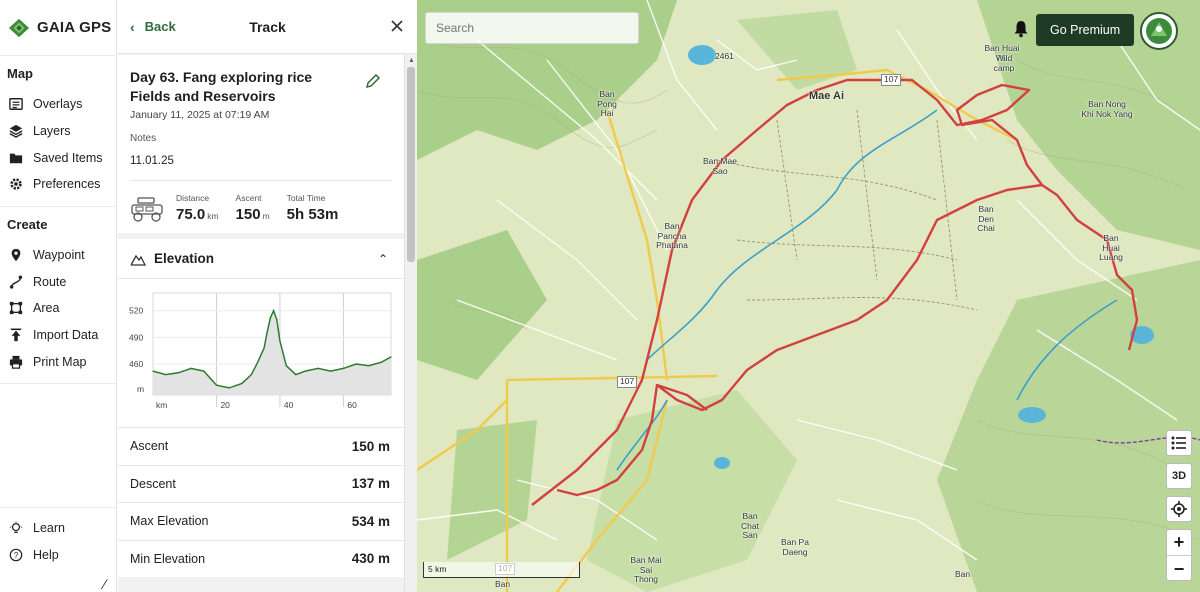 The image size is (1200, 592). I want to click on back-button: ‹ Back, so click(153, 27).